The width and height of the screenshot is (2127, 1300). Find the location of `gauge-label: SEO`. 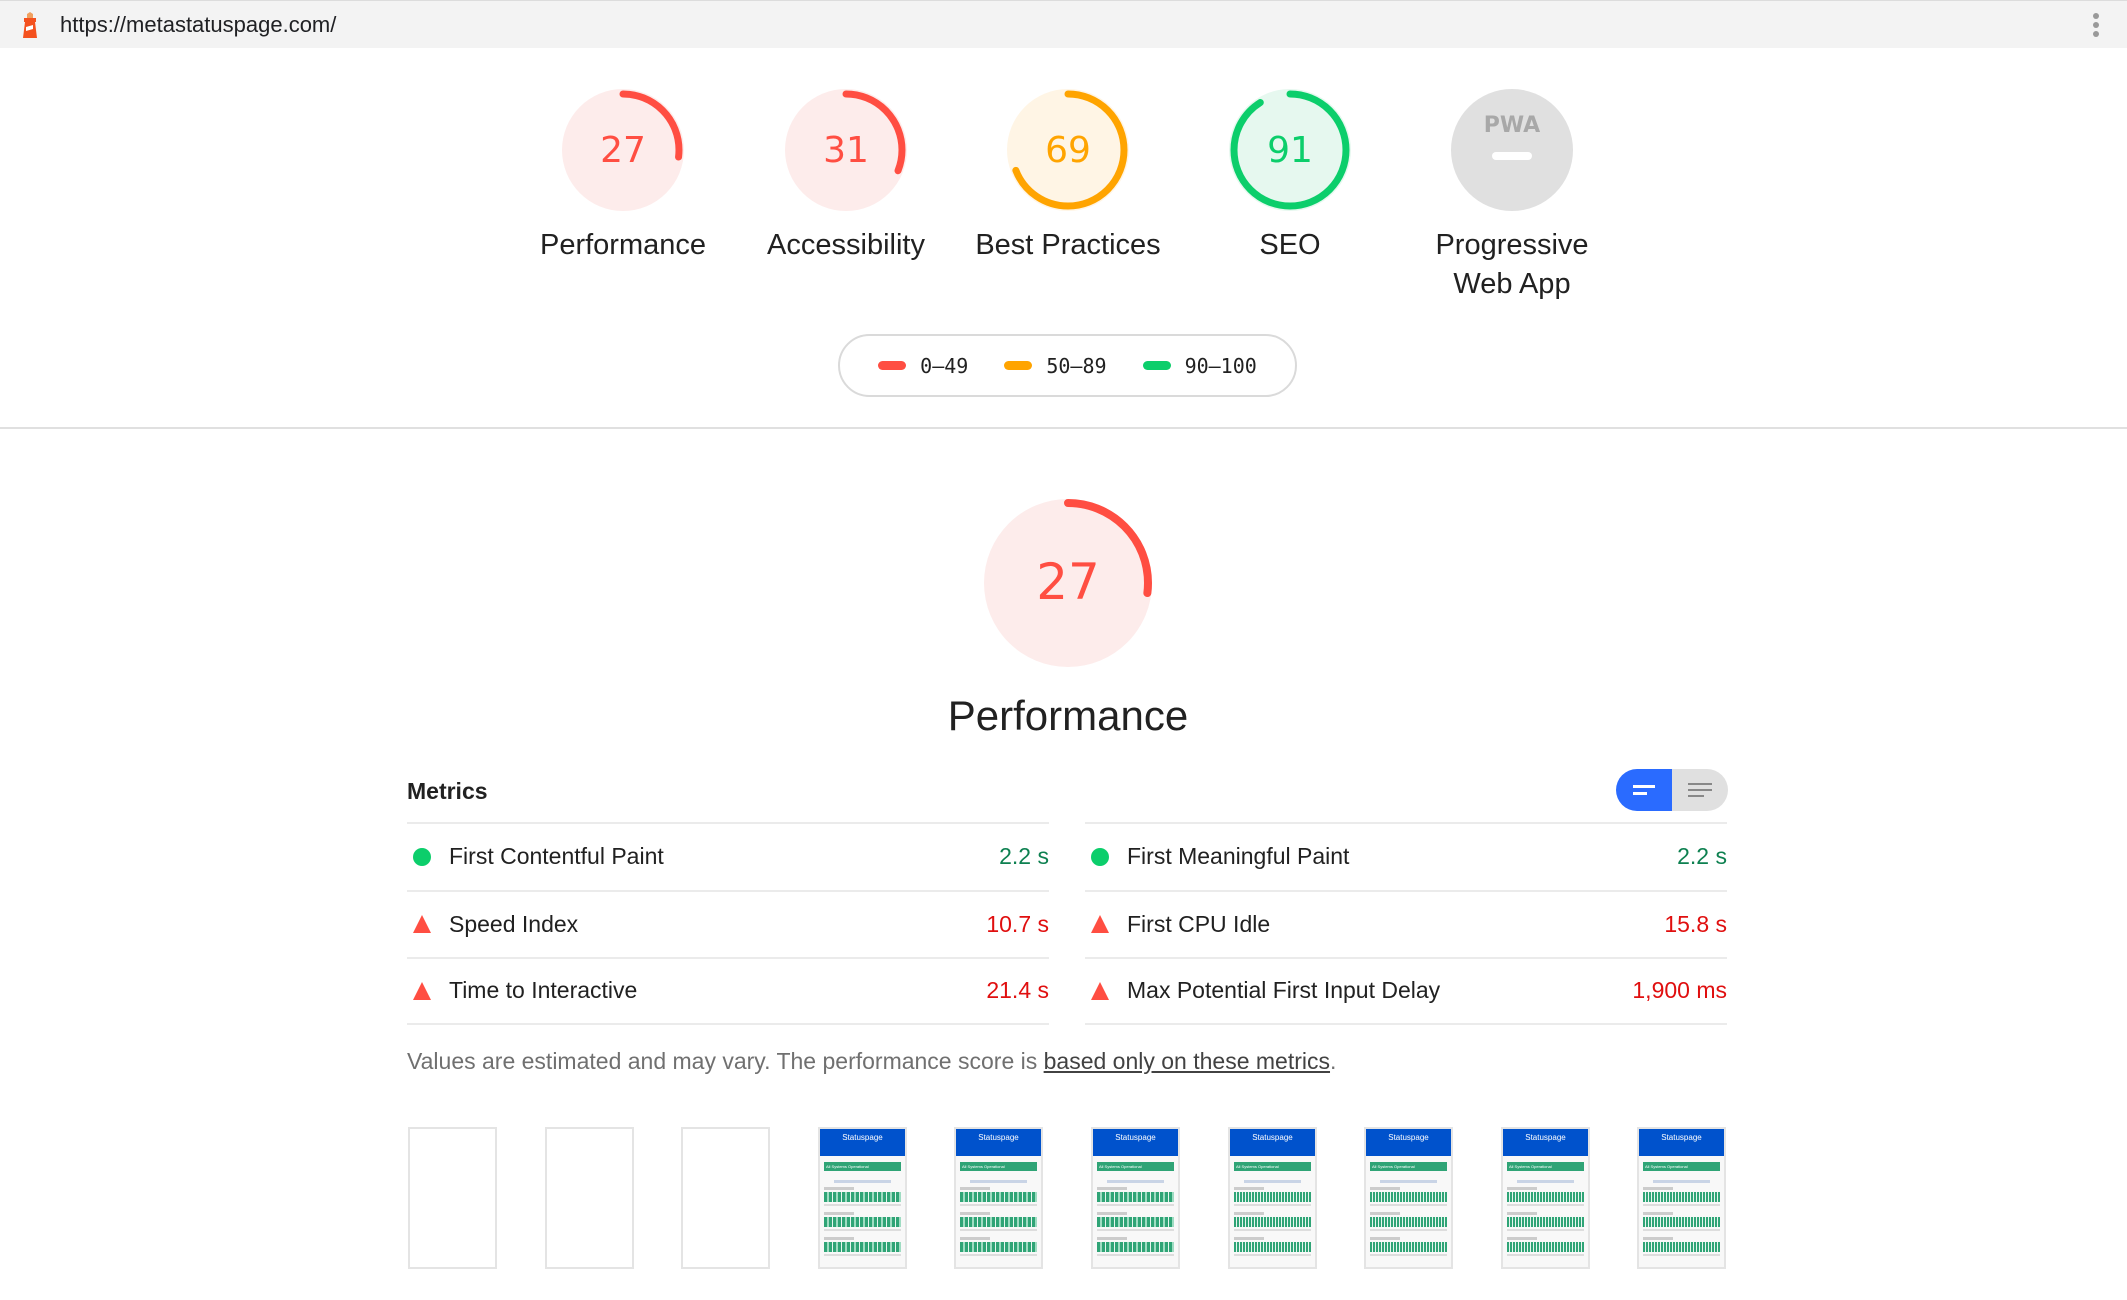

gauge-label: SEO is located at coordinates (1290, 245).